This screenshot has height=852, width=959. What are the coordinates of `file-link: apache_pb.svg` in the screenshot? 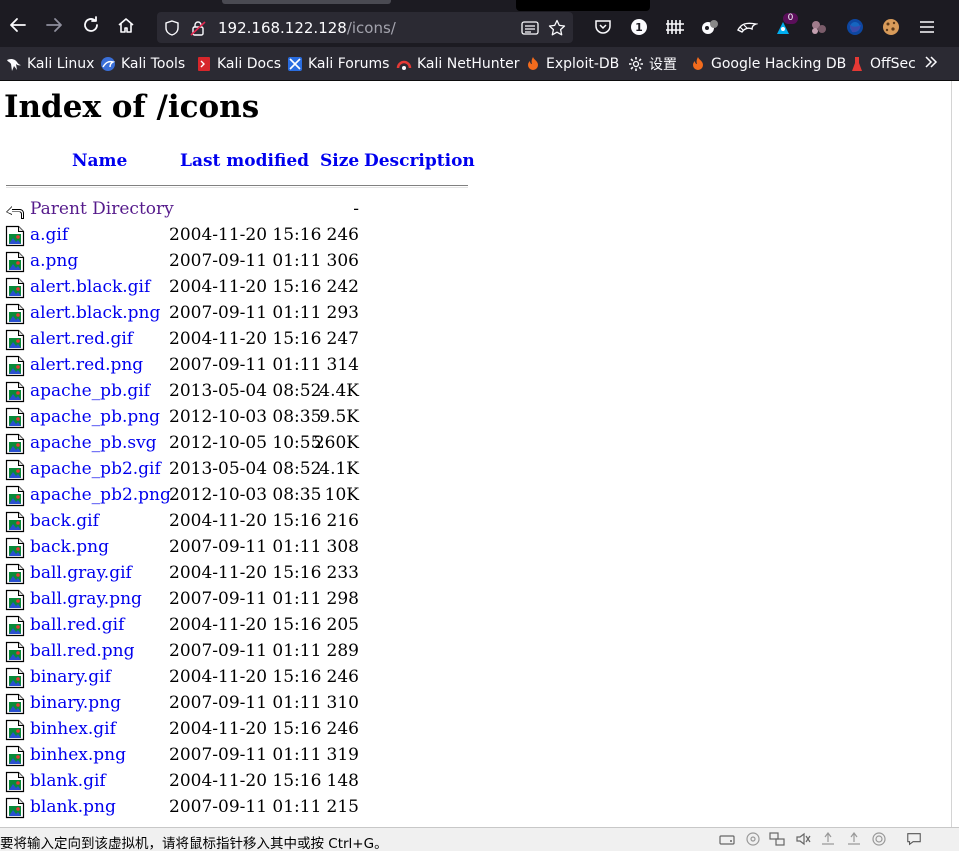 It's located at (93, 443).